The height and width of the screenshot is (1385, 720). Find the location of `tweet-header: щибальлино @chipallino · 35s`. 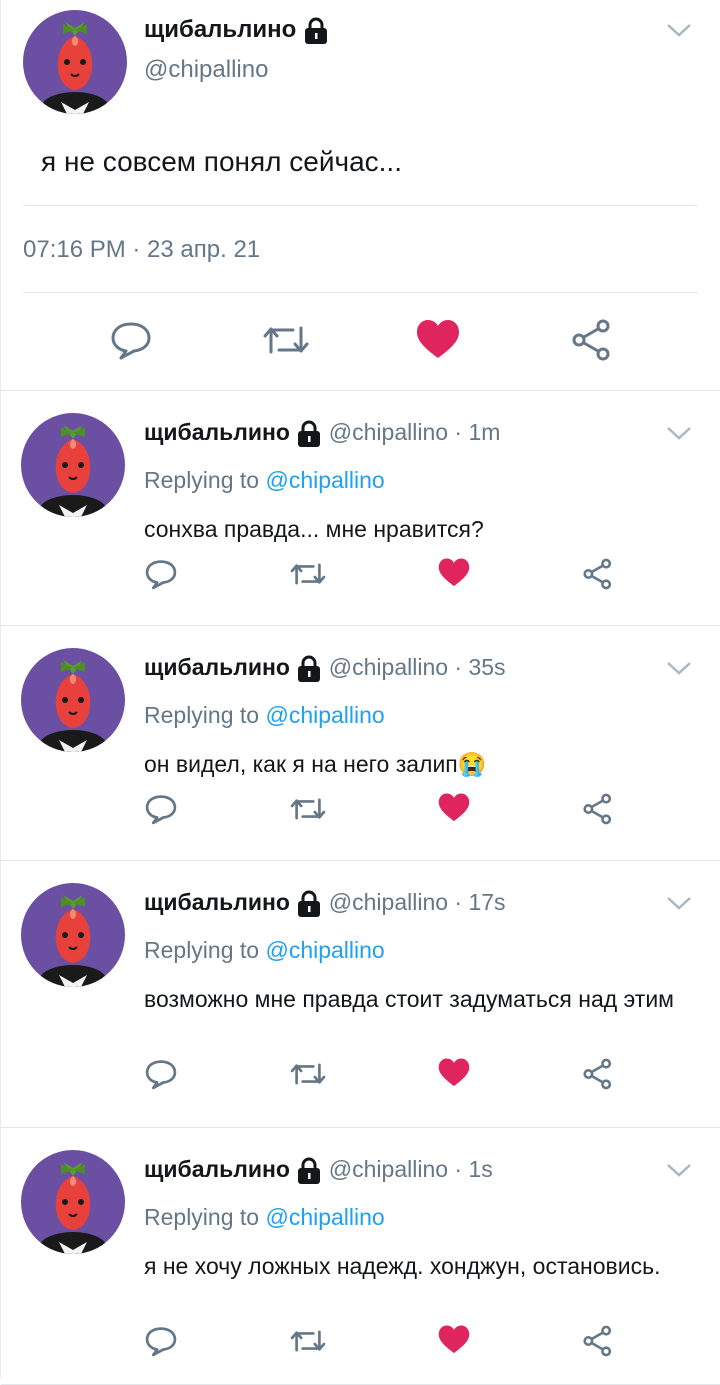

tweet-header: щибальлино @chipallino · 35s is located at coordinates (325, 668).